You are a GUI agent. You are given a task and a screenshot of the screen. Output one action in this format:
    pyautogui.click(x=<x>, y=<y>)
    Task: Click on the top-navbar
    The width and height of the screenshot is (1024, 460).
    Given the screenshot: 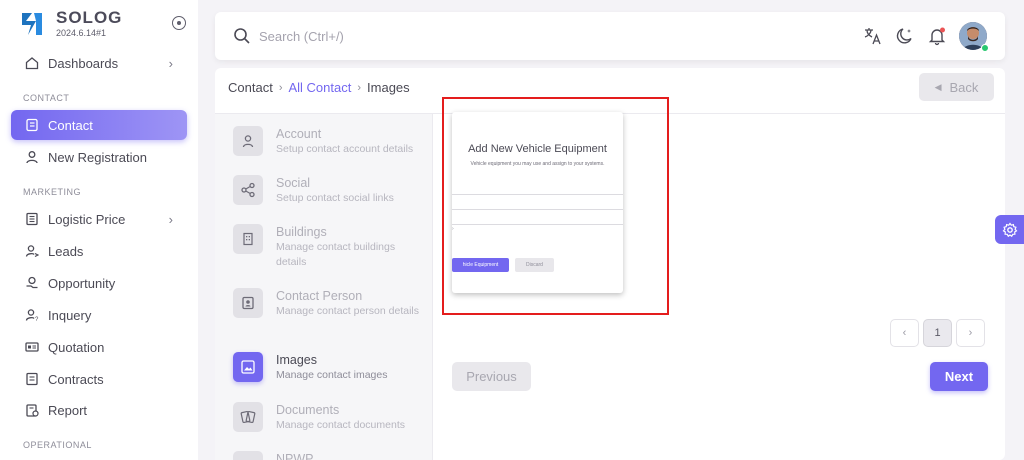 What is the action you would take?
    pyautogui.click(x=610, y=36)
    